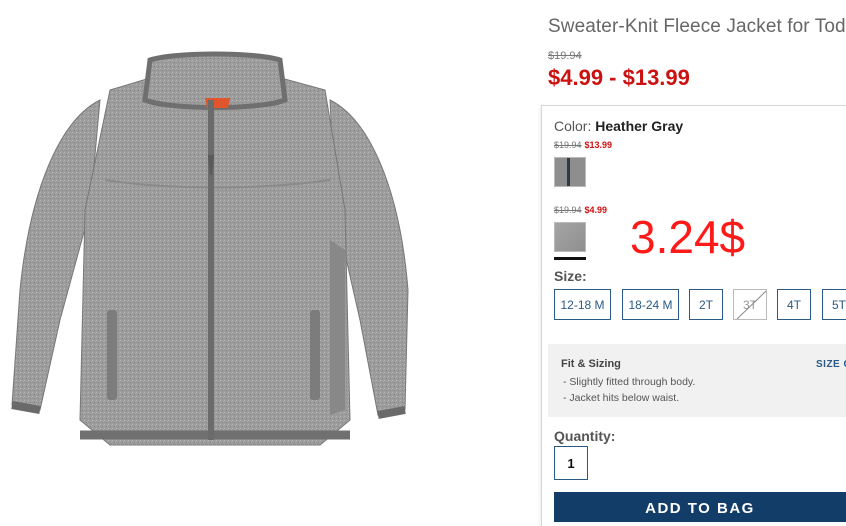 This screenshot has width=846, height=526. I want to click on fit-detail-2: - Jacket hits below waist., so click(621, 398).